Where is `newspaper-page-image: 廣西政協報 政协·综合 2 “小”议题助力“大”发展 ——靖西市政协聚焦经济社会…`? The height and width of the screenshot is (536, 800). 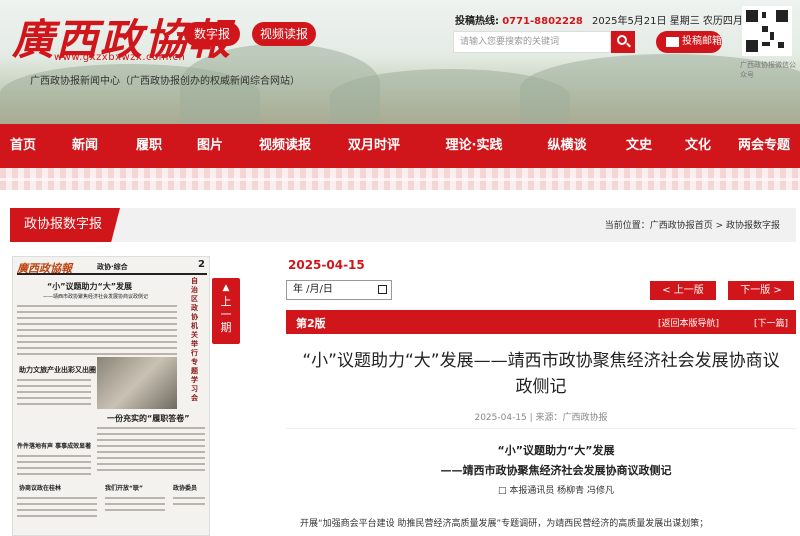
newspaper-page-image: 廣西政協報 政协·综合 2 “小”议题助力“大”发展 ——靖西市政协聚焦经济社会… is located at coordinates (111, 396).